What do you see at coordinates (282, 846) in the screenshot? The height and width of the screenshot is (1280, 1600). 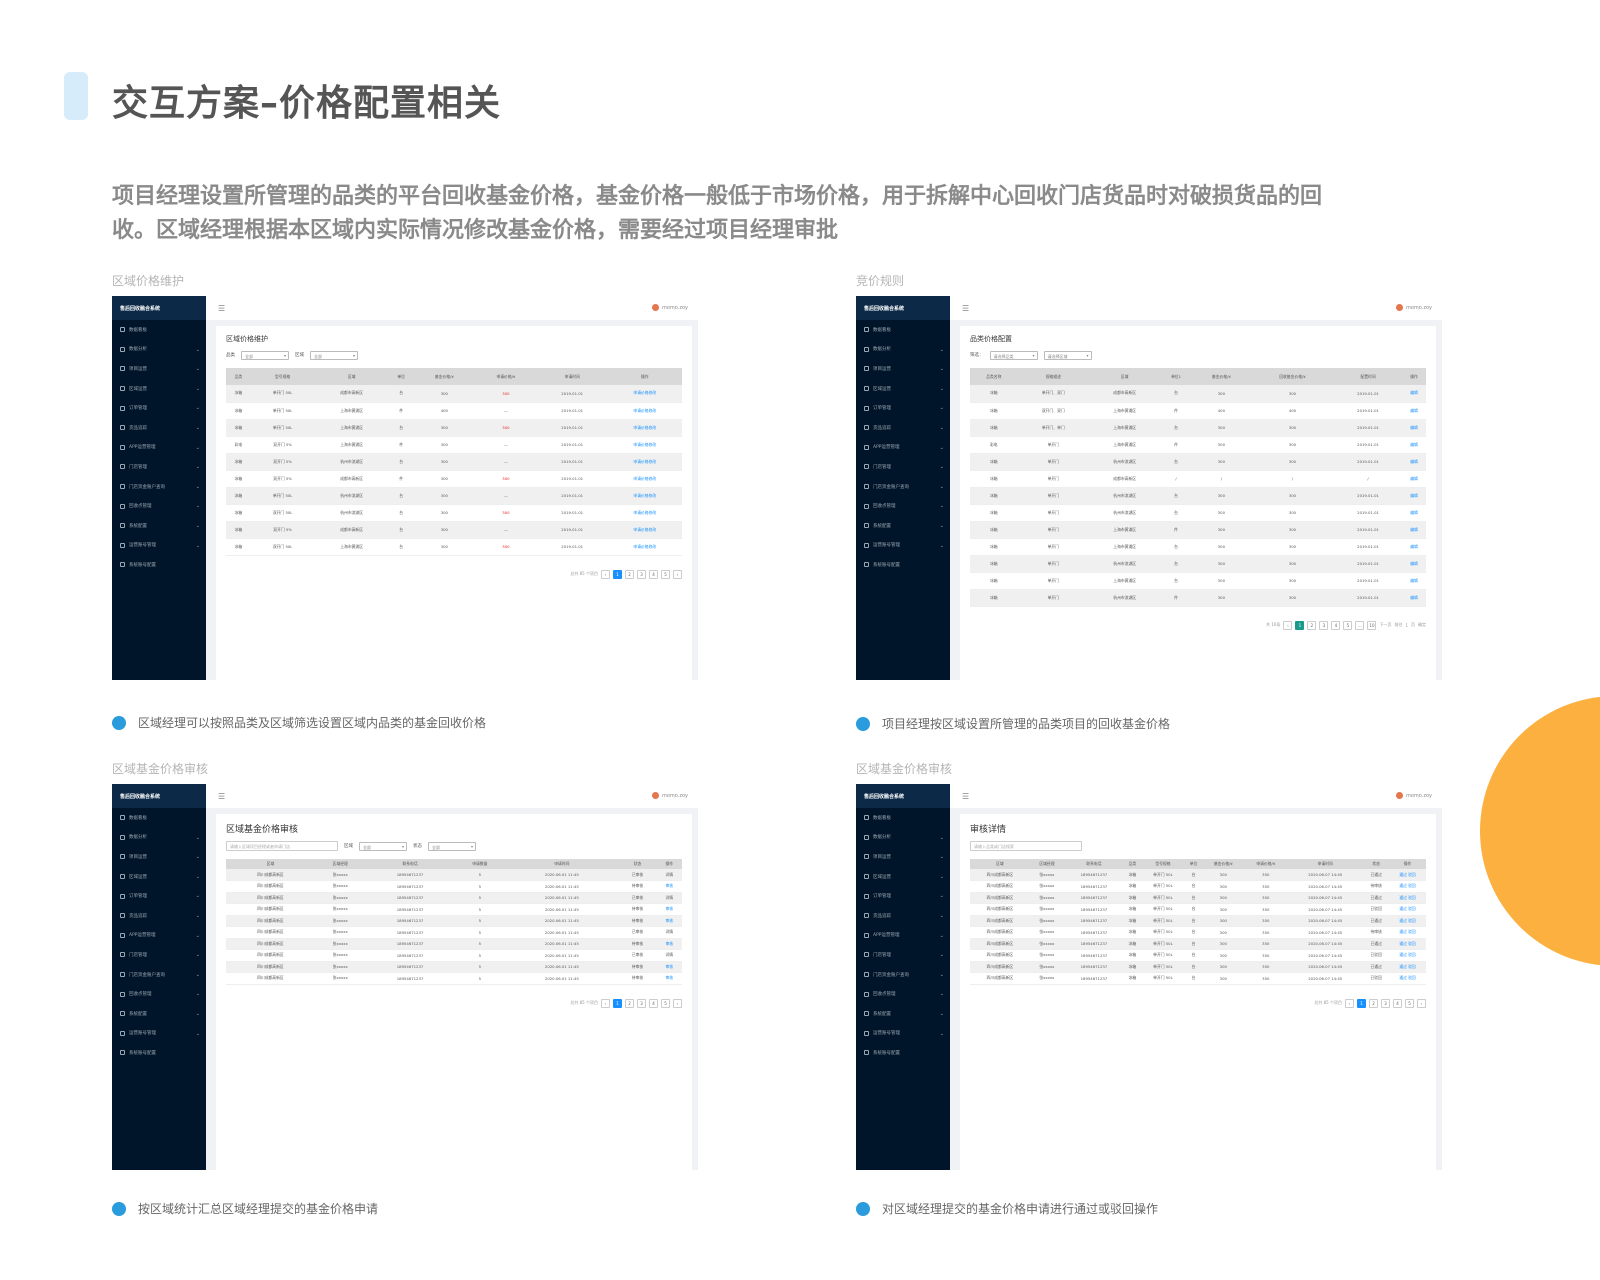 I see `search-input: 请输入区域项目经理或者申请门店` at bounding box center [282, 846].